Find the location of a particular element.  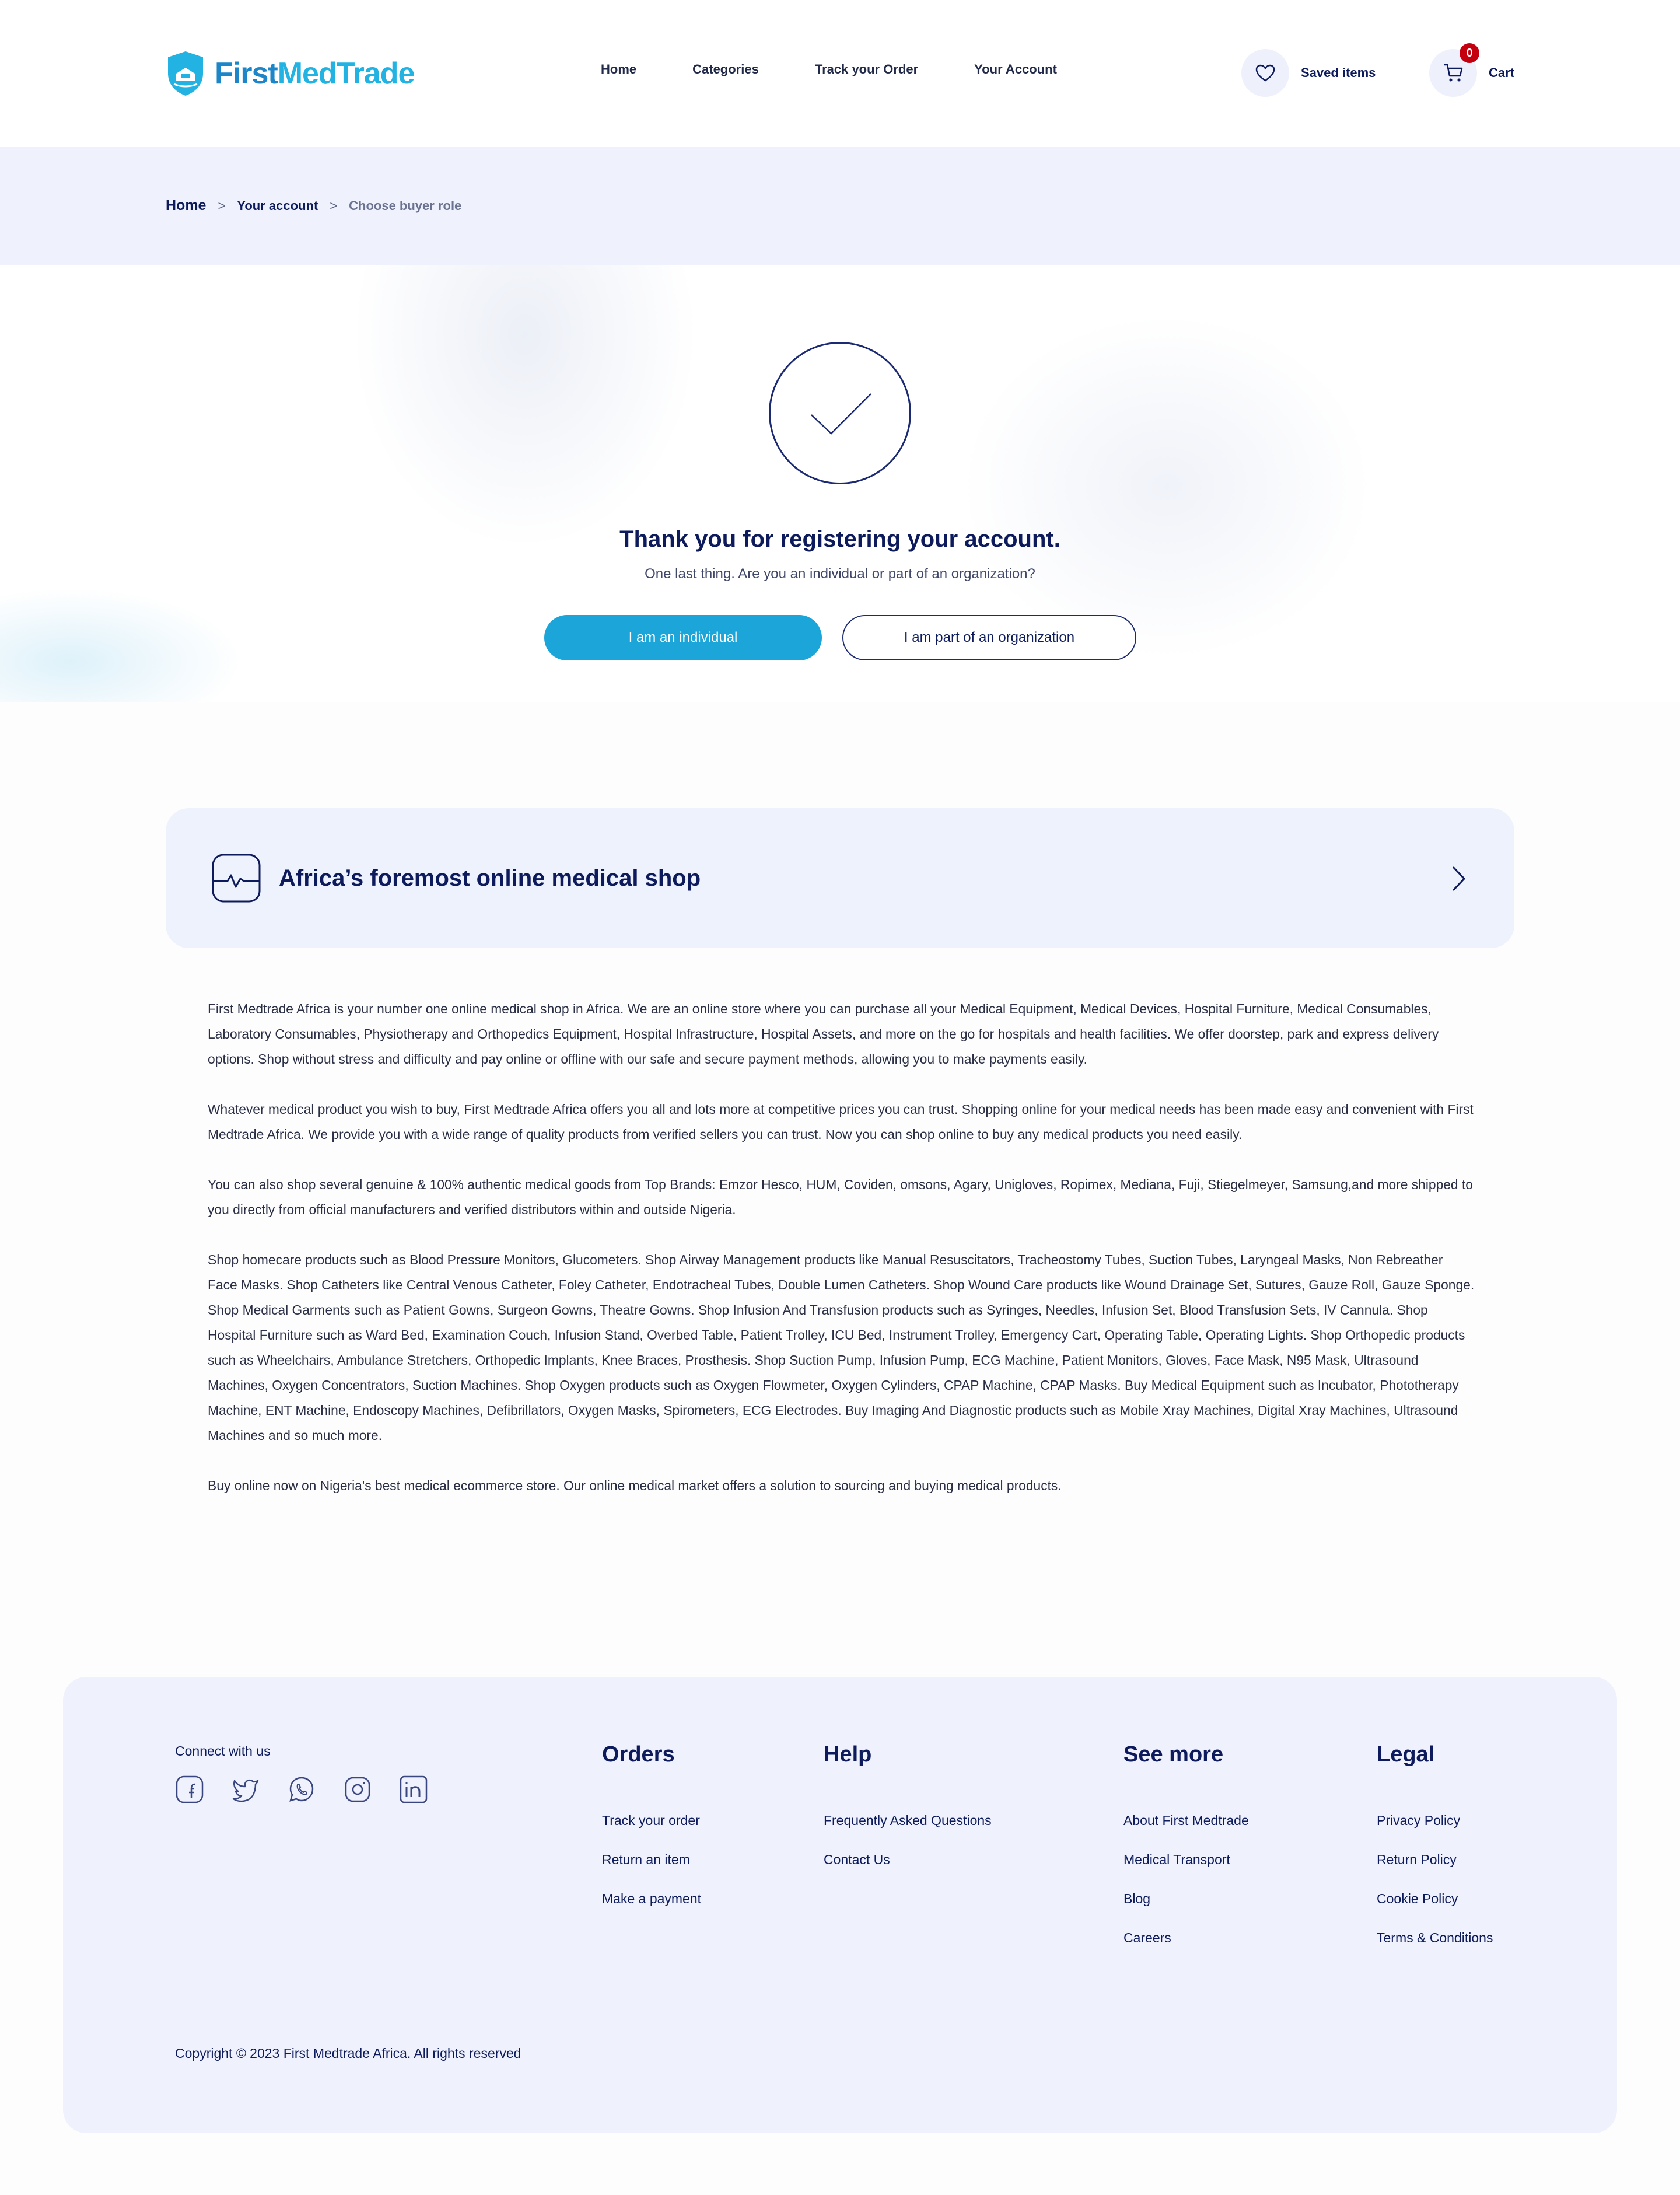

brand-logo: FirstMedTrade is located at coordinates (290, 73).